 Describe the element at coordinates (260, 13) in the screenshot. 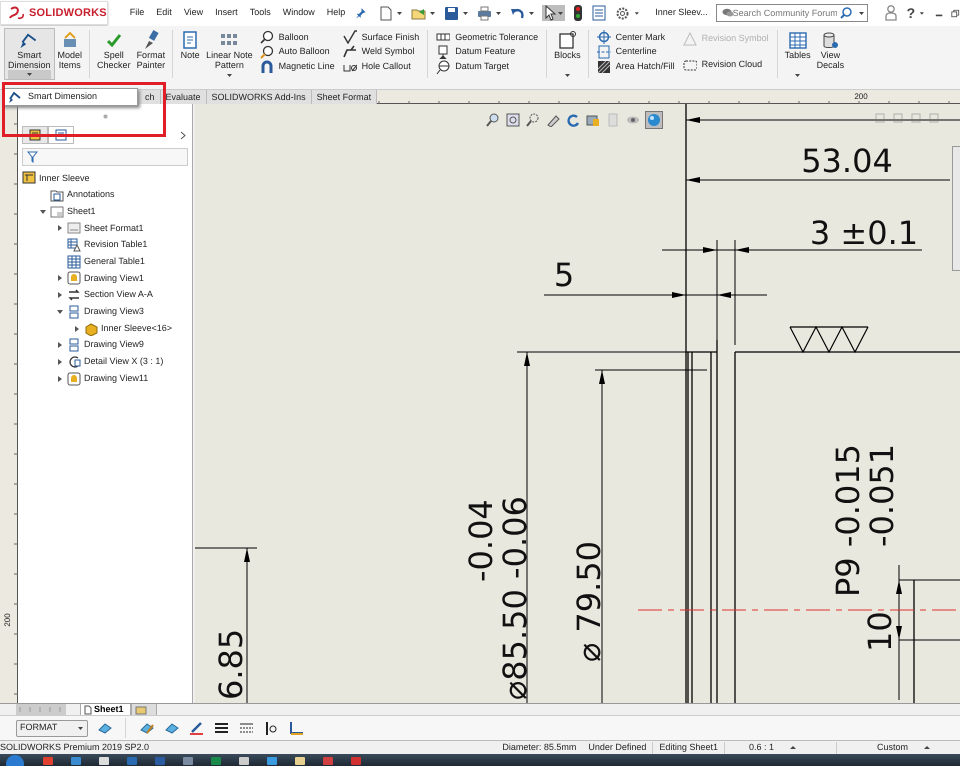

I see `menu-item: Tools` at that location.